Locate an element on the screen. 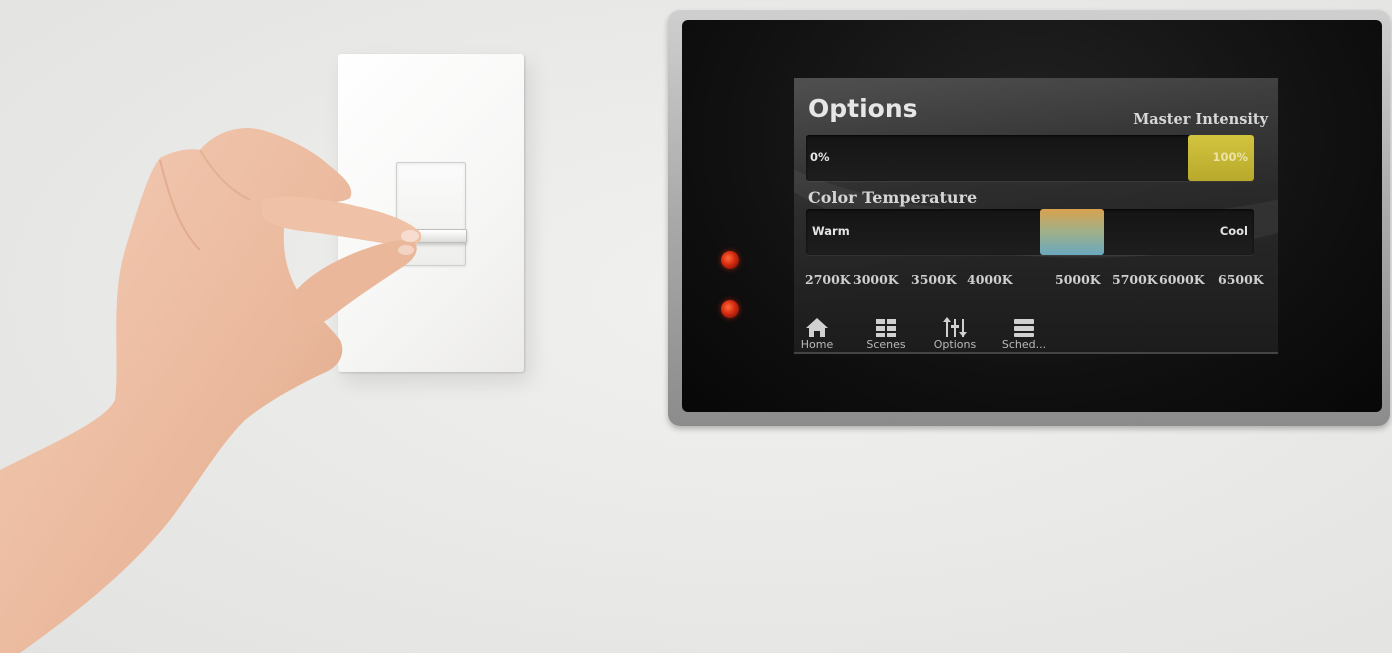 The image size is (1392, 653). screen-title: Options is located at coordinates (863, 108).